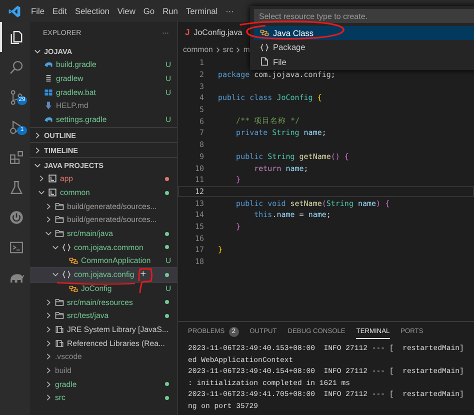 The height and width of the screenshot is (415, 474). Describe the element at coordinates (187, 32) in the screenshot. I see `java-file-icon: J` at that location.